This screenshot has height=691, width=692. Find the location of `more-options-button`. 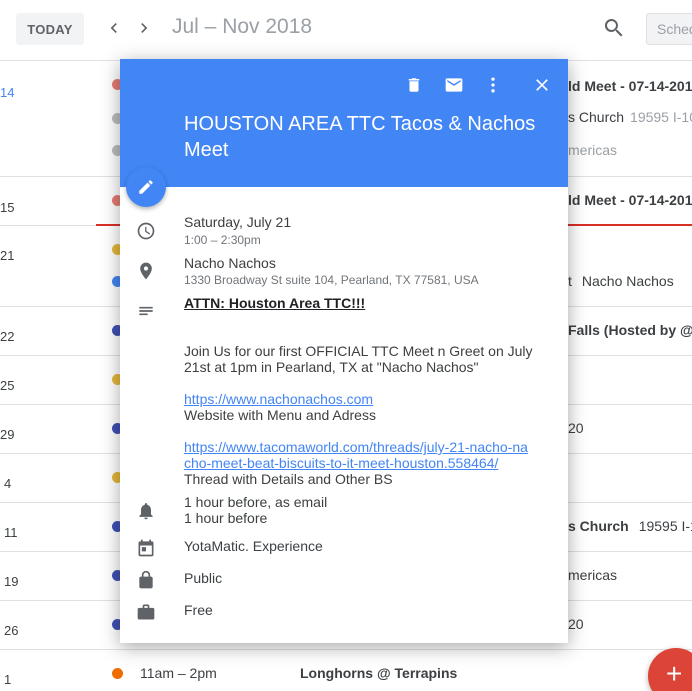

more-options-button is located at coordinates (493, 85).